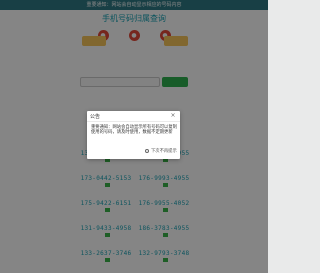 This screenshot has width=320, height=273. I want to click on dont-show-again-checkbox: 下次不再提示, so click(161, 151).